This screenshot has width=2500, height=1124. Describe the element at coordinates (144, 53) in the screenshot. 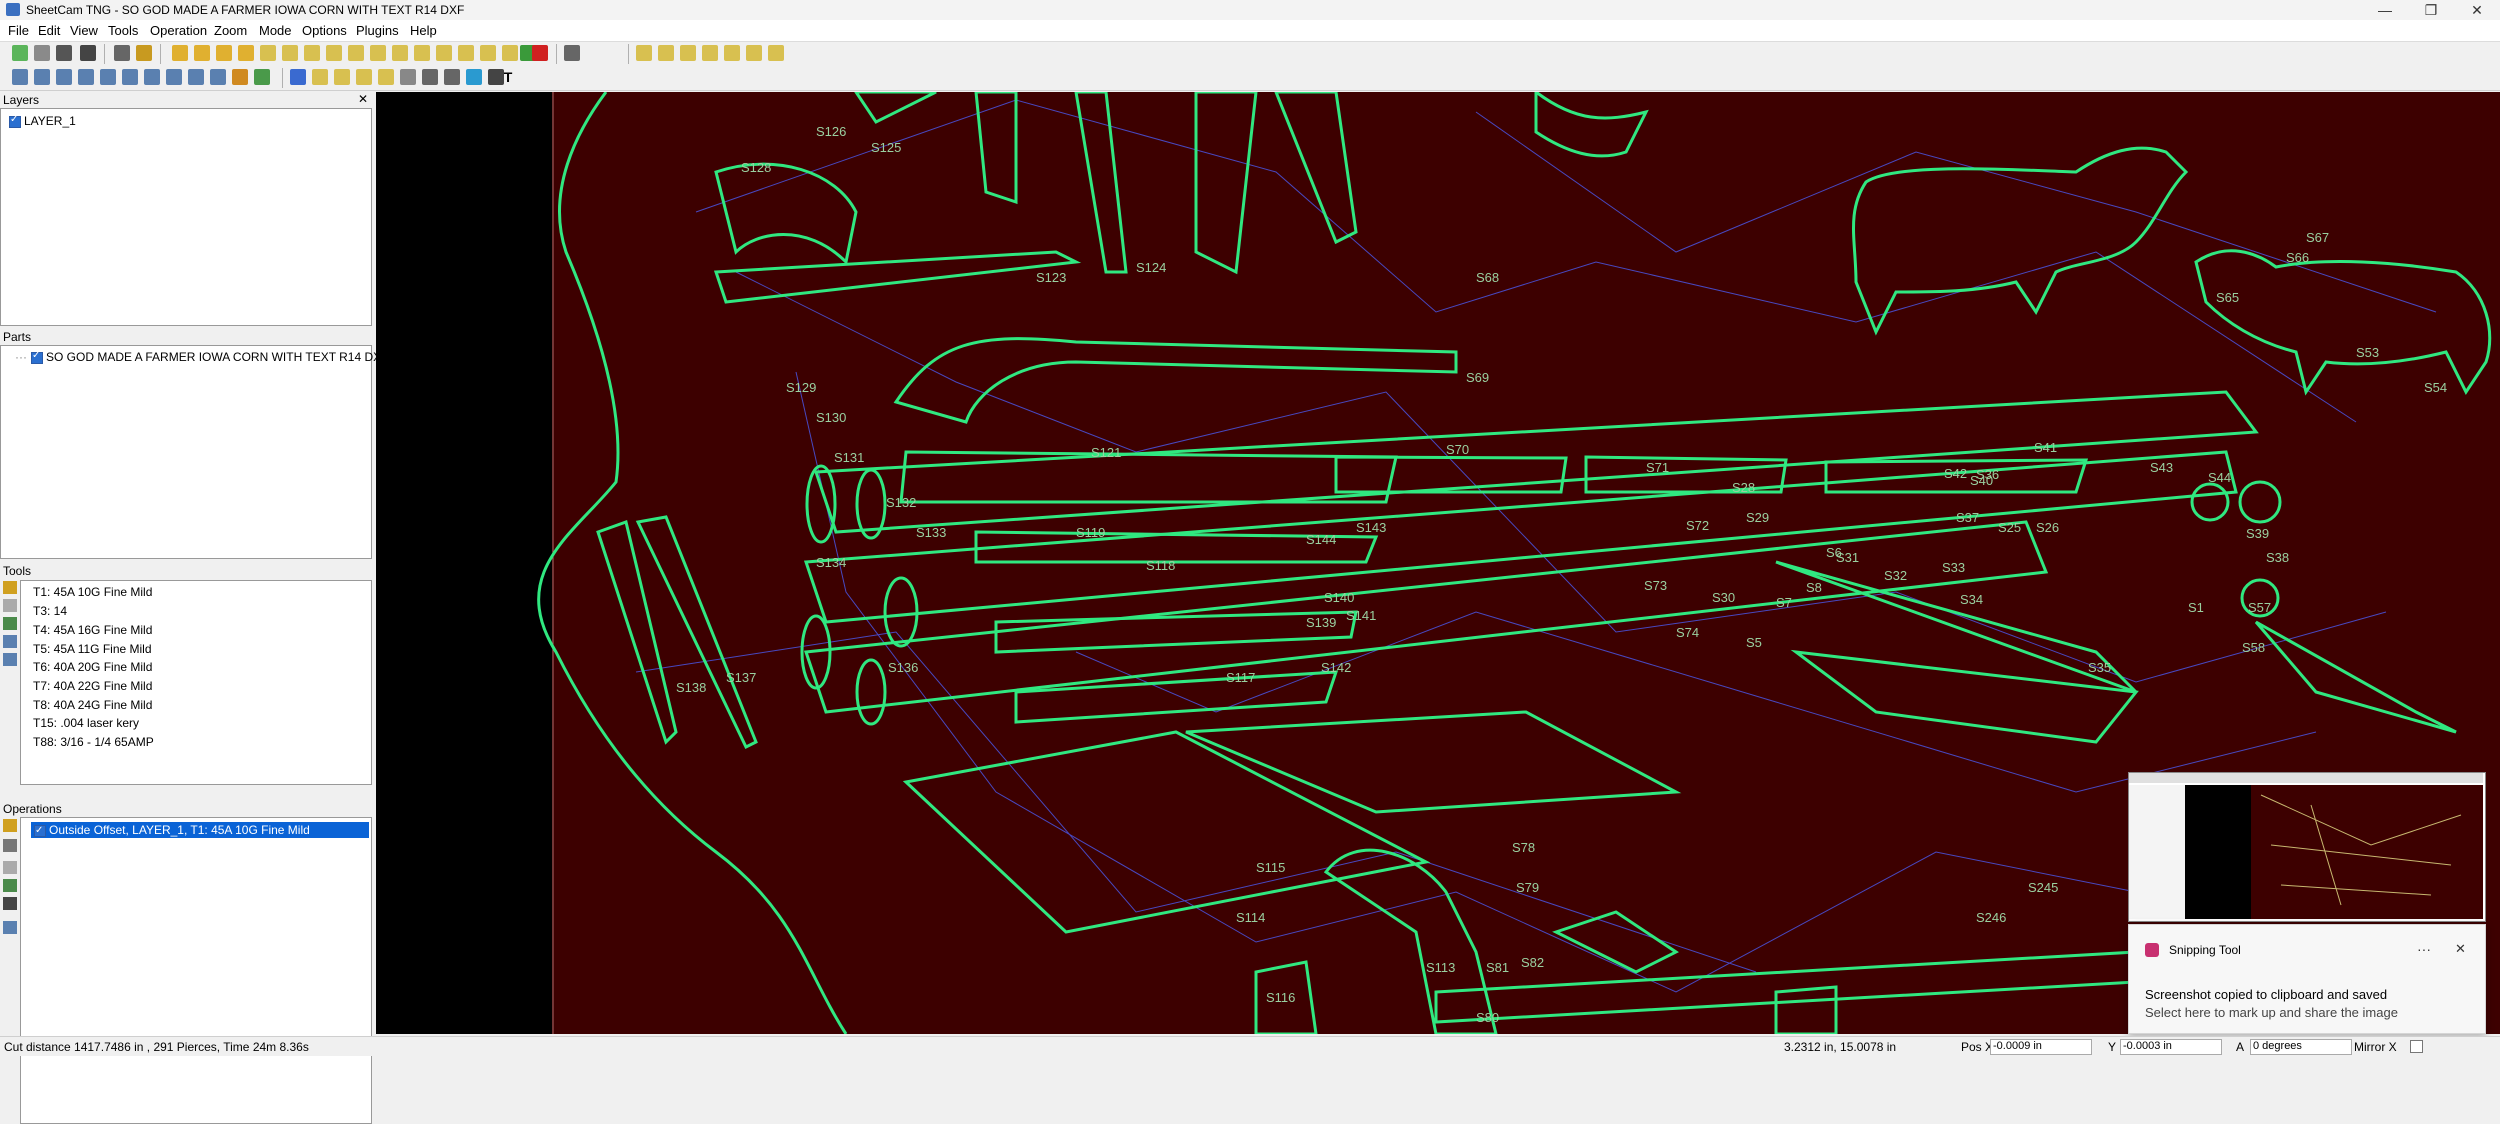

I see `post-process-icon` at that location.